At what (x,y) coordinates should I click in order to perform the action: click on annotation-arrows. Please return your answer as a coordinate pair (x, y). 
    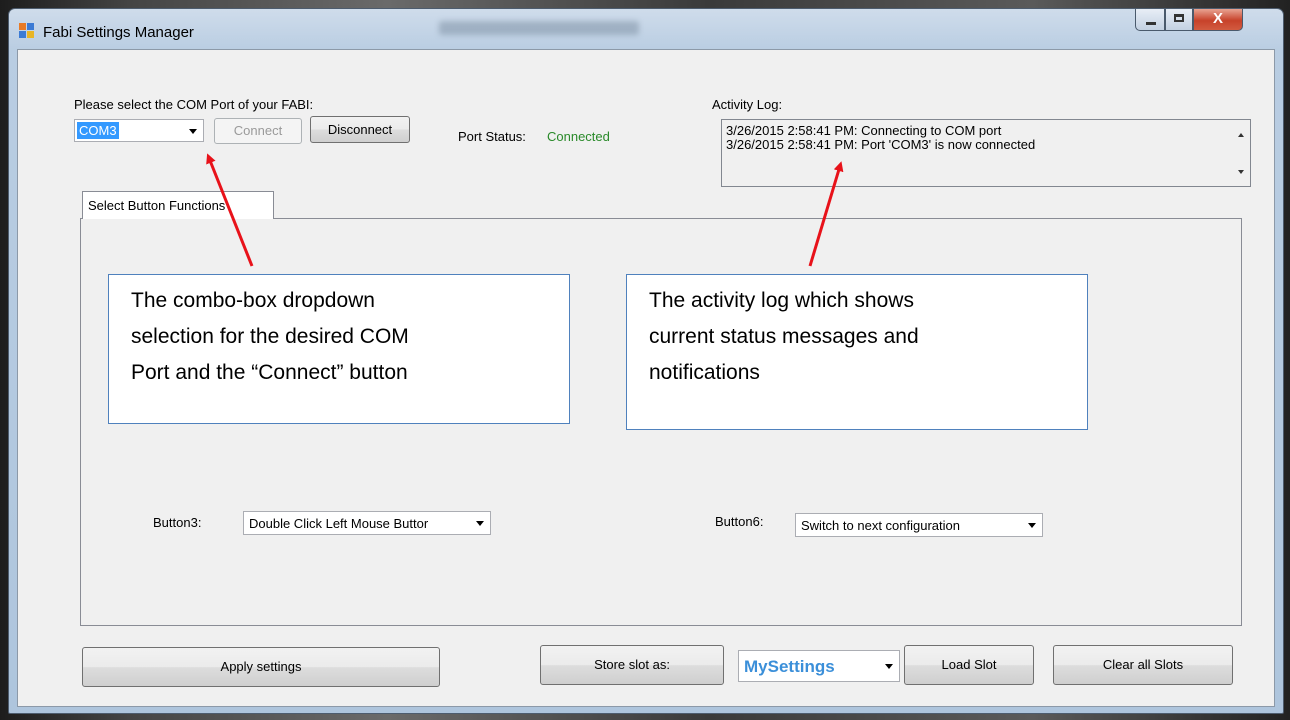
    Looking at the image, I should click on (525, 210).